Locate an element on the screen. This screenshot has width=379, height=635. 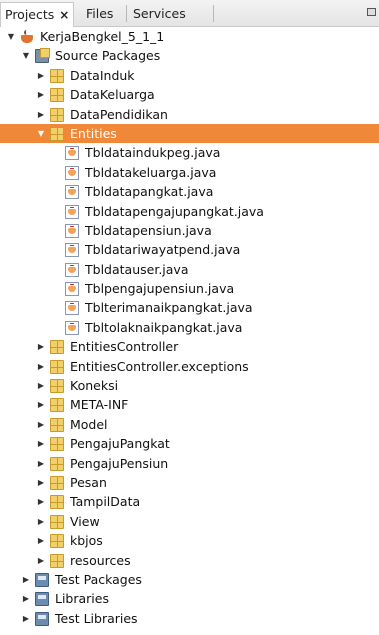
tab-files-label: Files is located at coordinates (100, 13).